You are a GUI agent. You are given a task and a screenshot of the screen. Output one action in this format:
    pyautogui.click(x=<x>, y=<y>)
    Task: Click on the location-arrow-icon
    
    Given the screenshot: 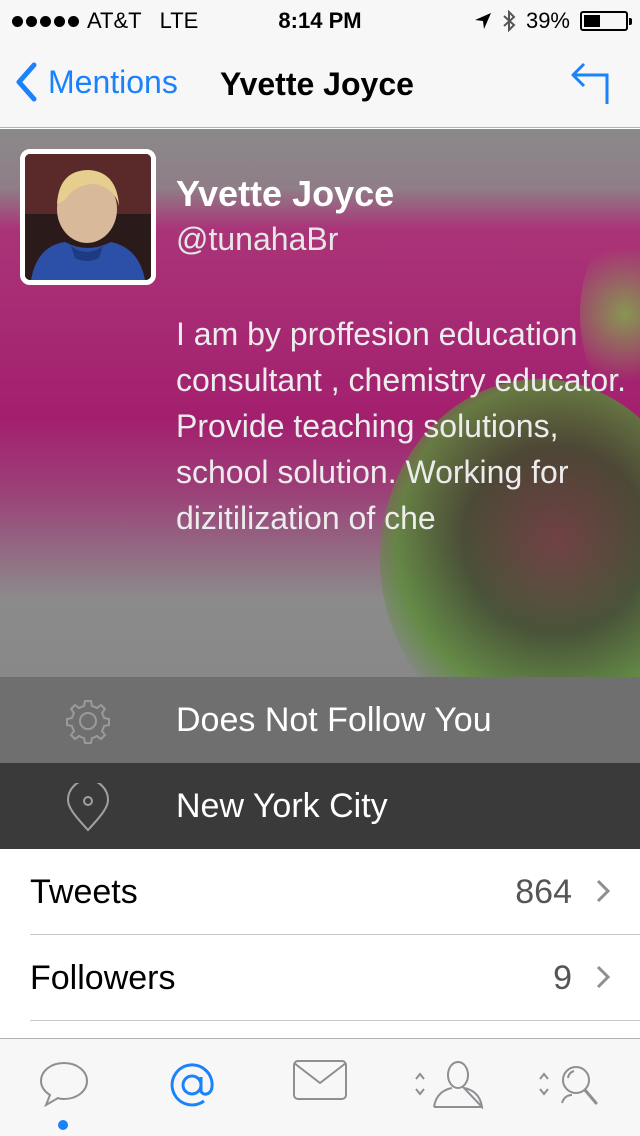 What is the action you would take?
    pyautogui.click(x=482, y=21)
    